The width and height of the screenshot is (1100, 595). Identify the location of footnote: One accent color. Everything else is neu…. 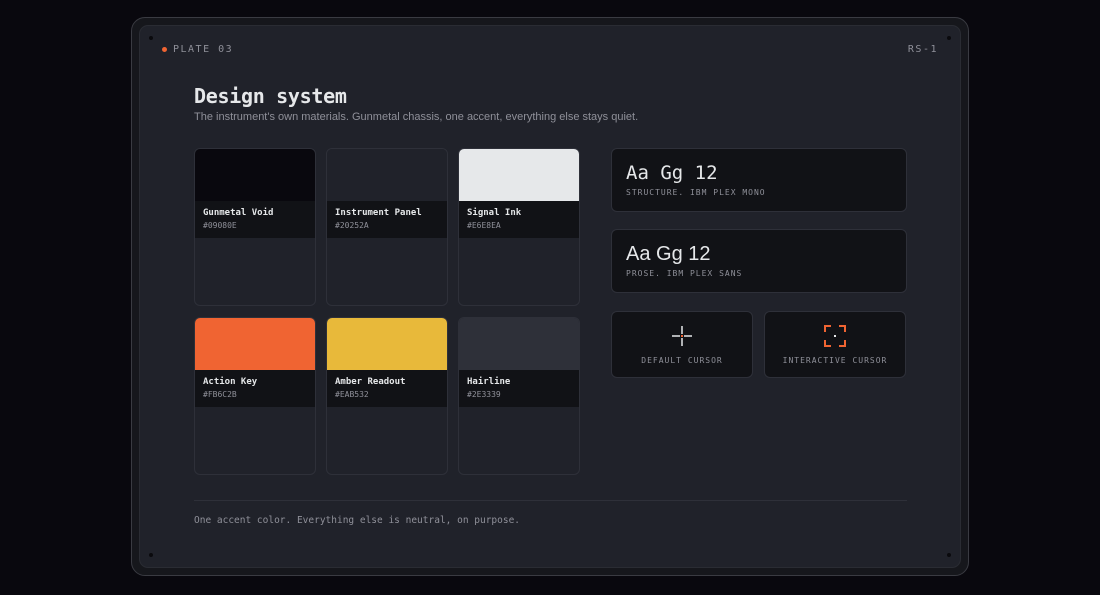
(357, 520).